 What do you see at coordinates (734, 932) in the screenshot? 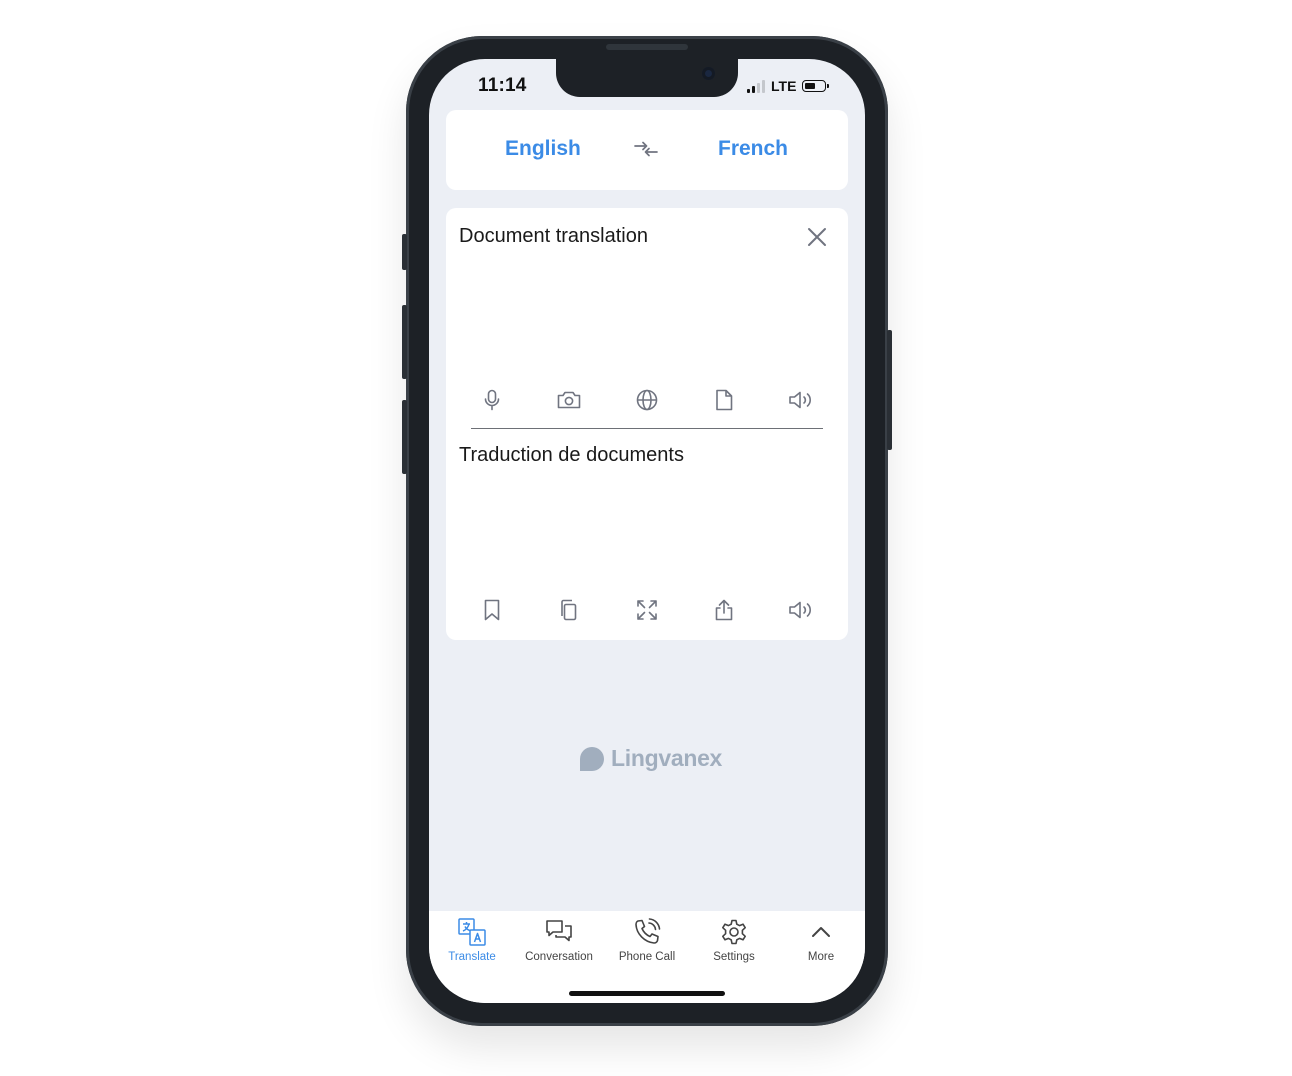
I see `settings-icon` at bounding box center [734, 932].